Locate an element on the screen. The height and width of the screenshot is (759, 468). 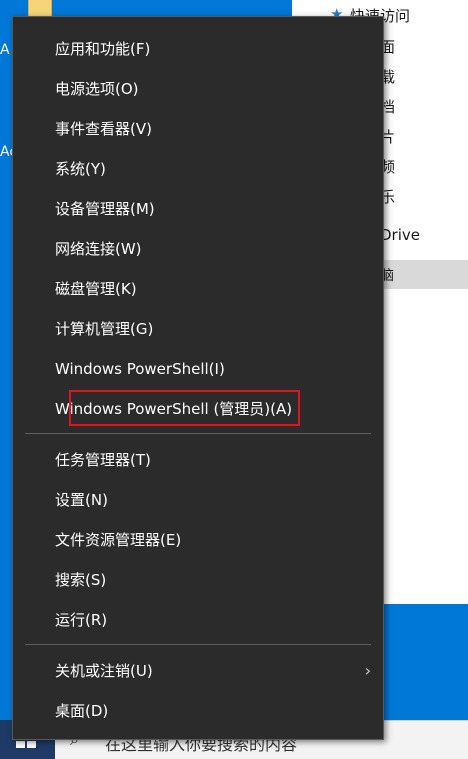
menu-item-label: 关机或注销(U) is located at coordinates (104, 671).